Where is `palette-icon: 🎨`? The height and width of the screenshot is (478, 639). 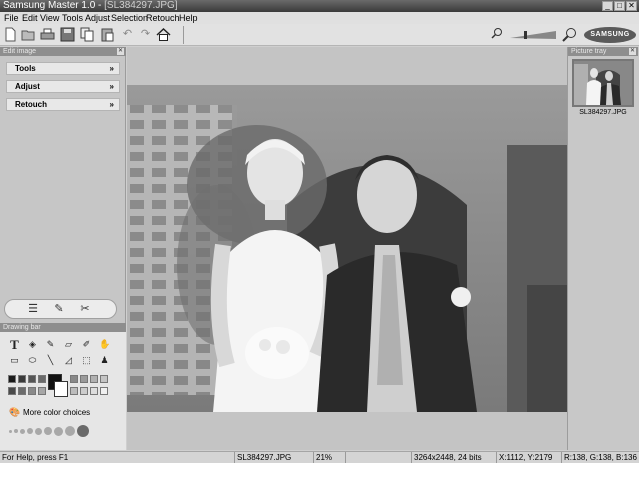
palette-icon: 🎨 is located at coordinates (15, 412).